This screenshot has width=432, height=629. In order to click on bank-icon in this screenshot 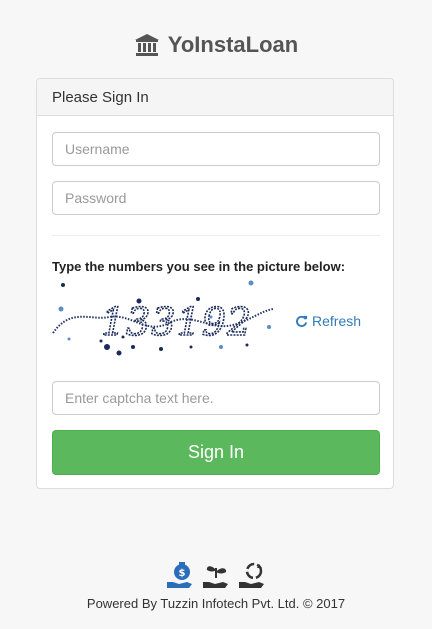, I will do `click(146, 45)`.